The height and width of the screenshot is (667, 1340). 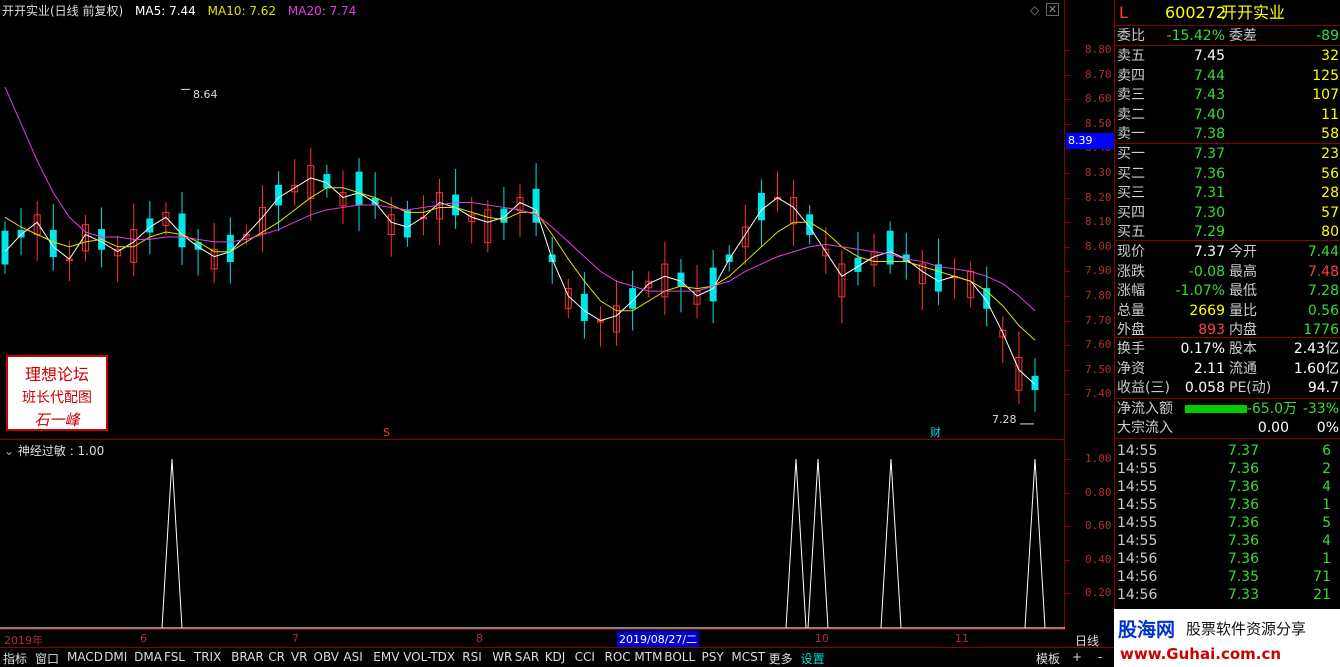 I want to click on ask-volume: 32, so click(x=1330, y=56).